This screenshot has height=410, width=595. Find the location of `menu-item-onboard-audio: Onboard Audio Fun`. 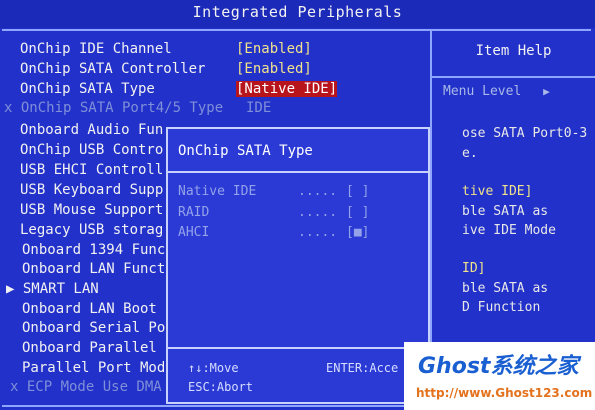

menu-item-onboard-audio: Onboard Audio Fun is located at coordinates (91, 130).